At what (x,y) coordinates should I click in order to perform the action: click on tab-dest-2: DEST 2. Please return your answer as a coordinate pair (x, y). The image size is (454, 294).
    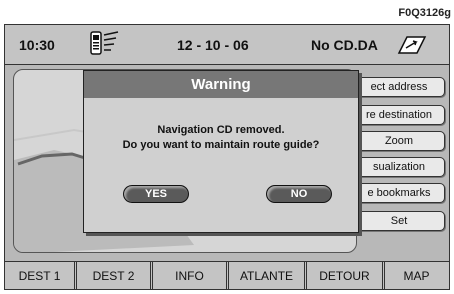
    Looking at the image, I should click on (115, 275).